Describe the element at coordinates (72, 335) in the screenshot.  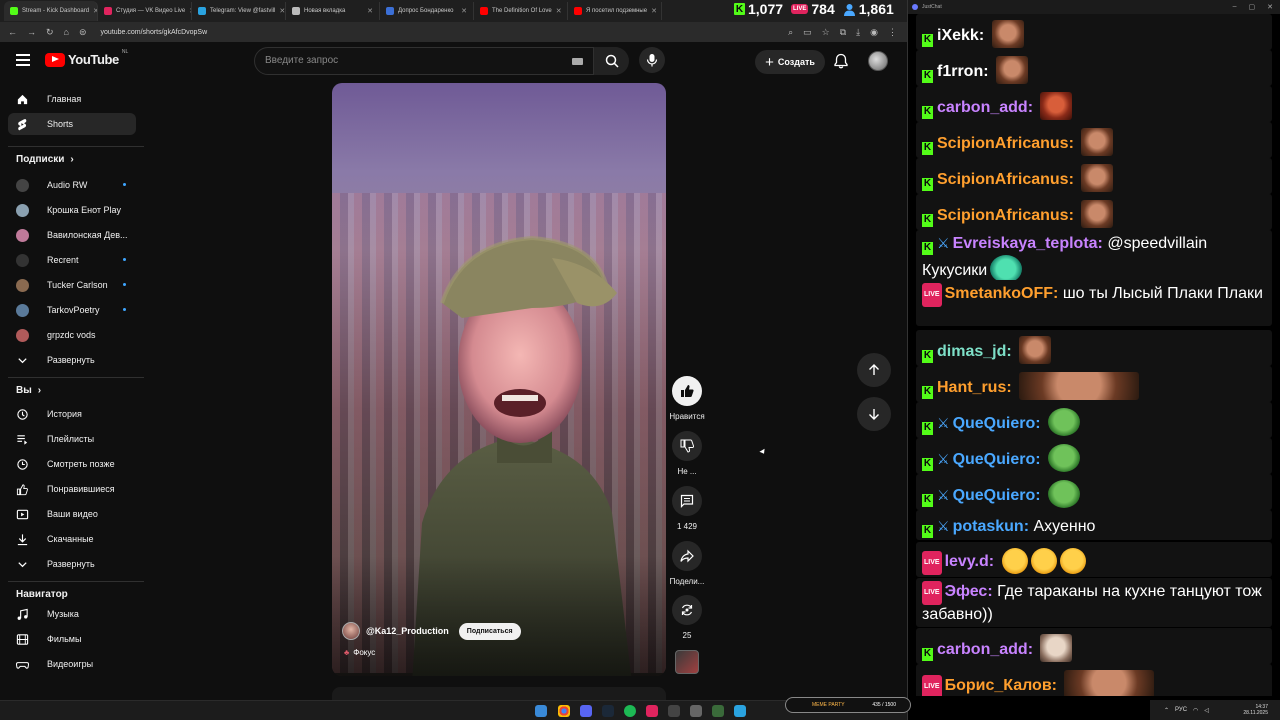
I see `sidebar-subscription: grpzdc vods` at that location.